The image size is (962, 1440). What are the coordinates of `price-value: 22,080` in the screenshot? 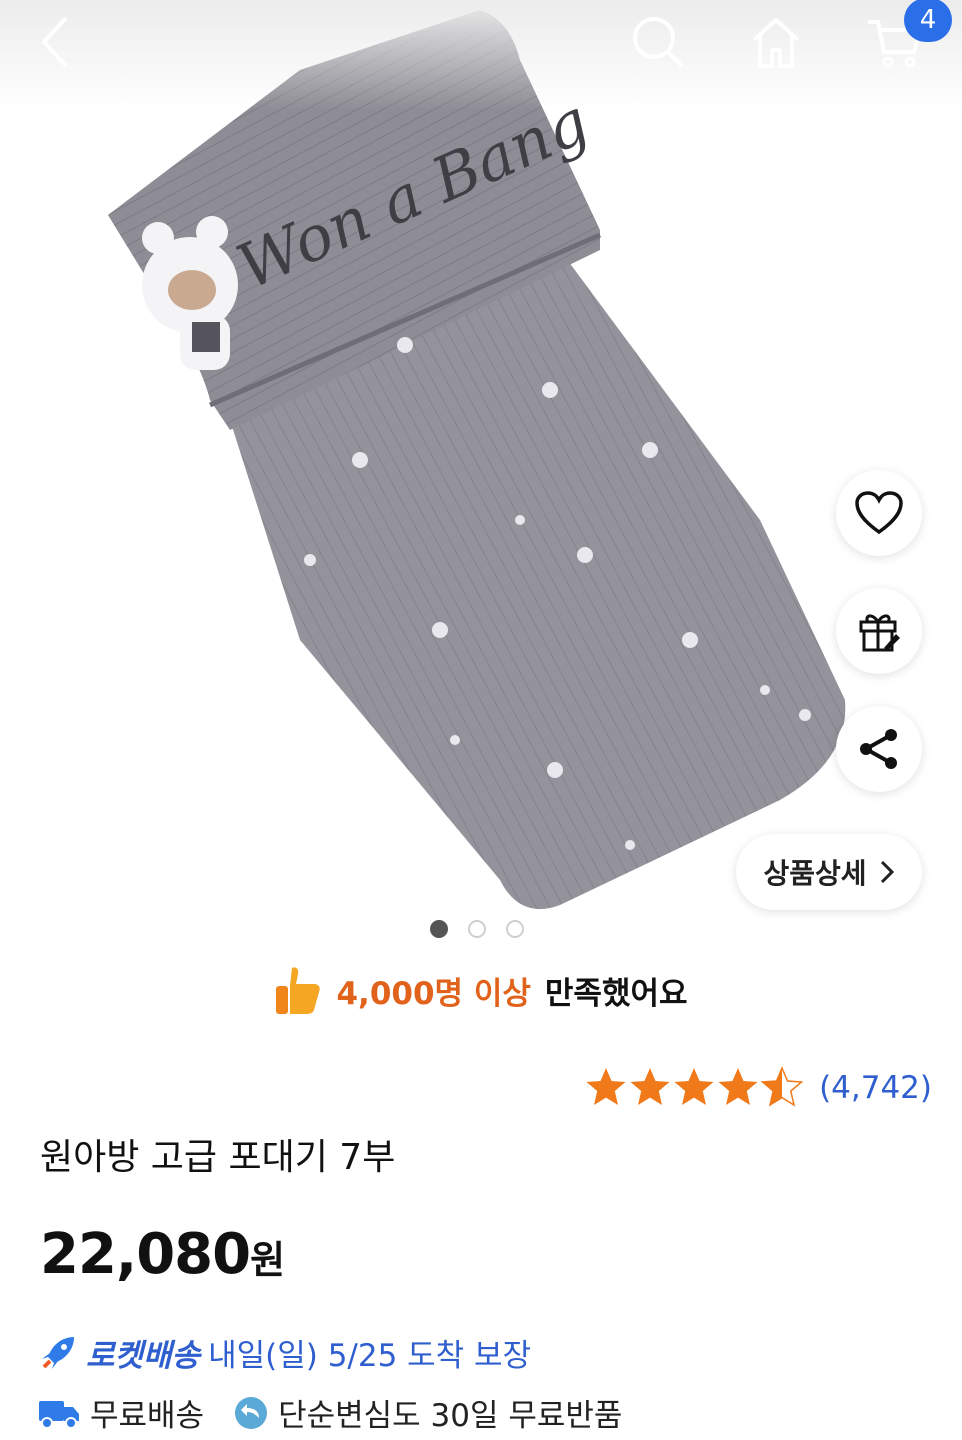 It's located at (145, 1254).